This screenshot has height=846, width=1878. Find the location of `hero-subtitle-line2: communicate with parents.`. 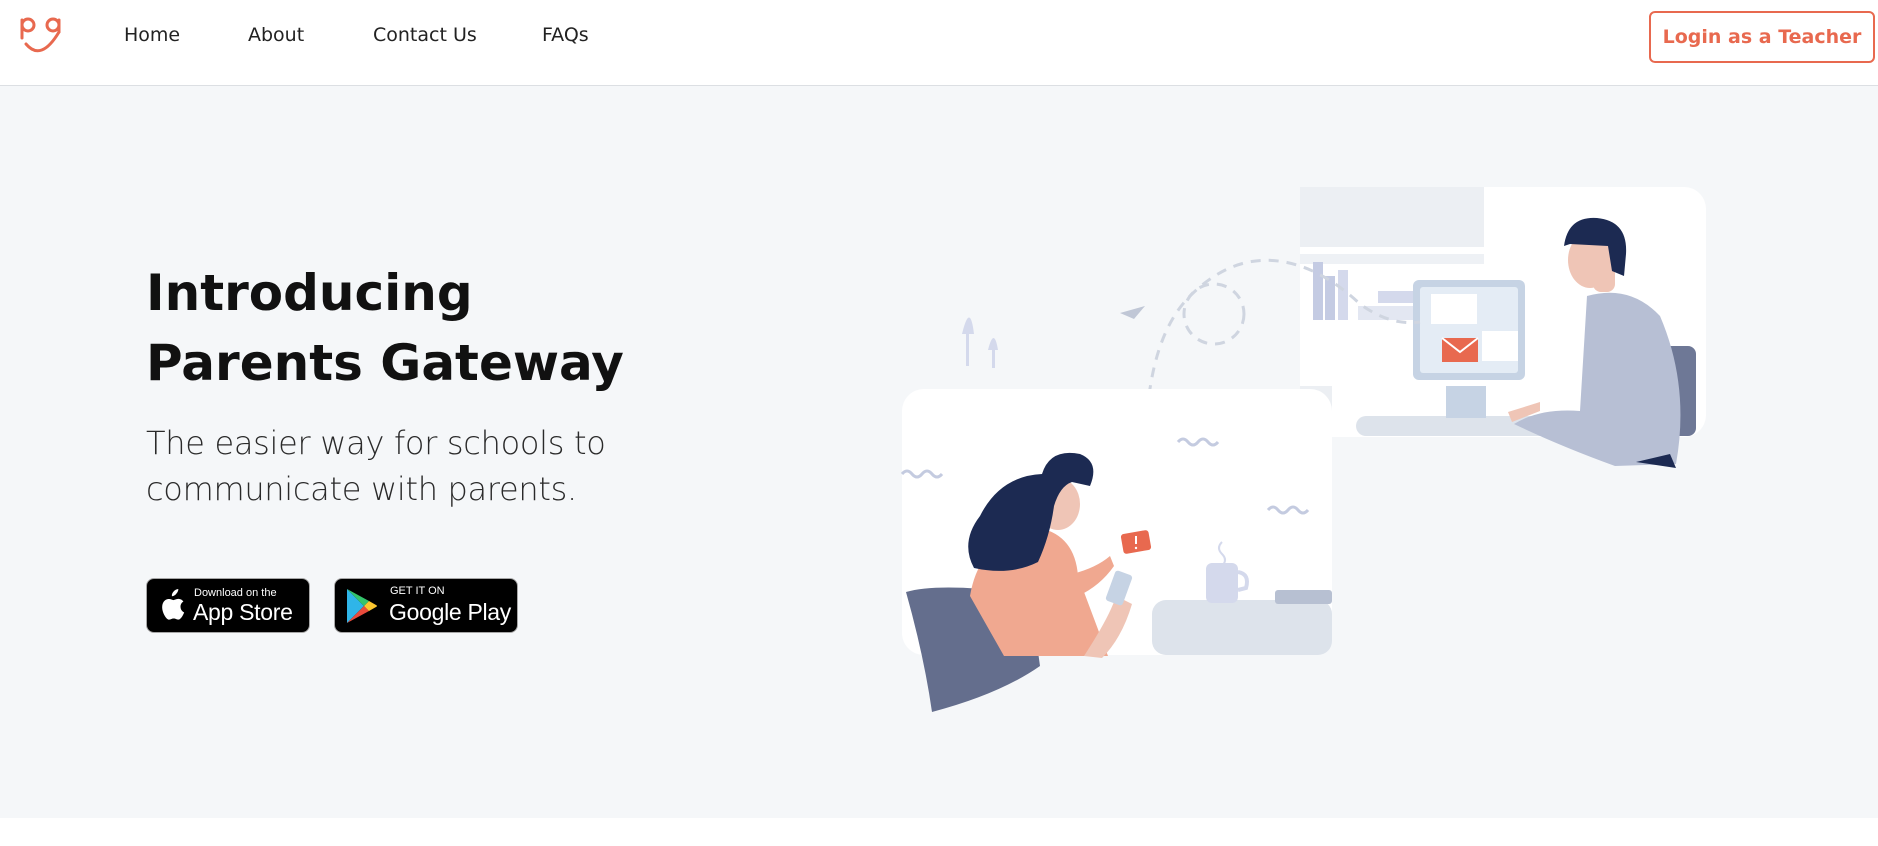

hero-subtitle-line2: communicate with parents. is located at coordinates (361, 489).